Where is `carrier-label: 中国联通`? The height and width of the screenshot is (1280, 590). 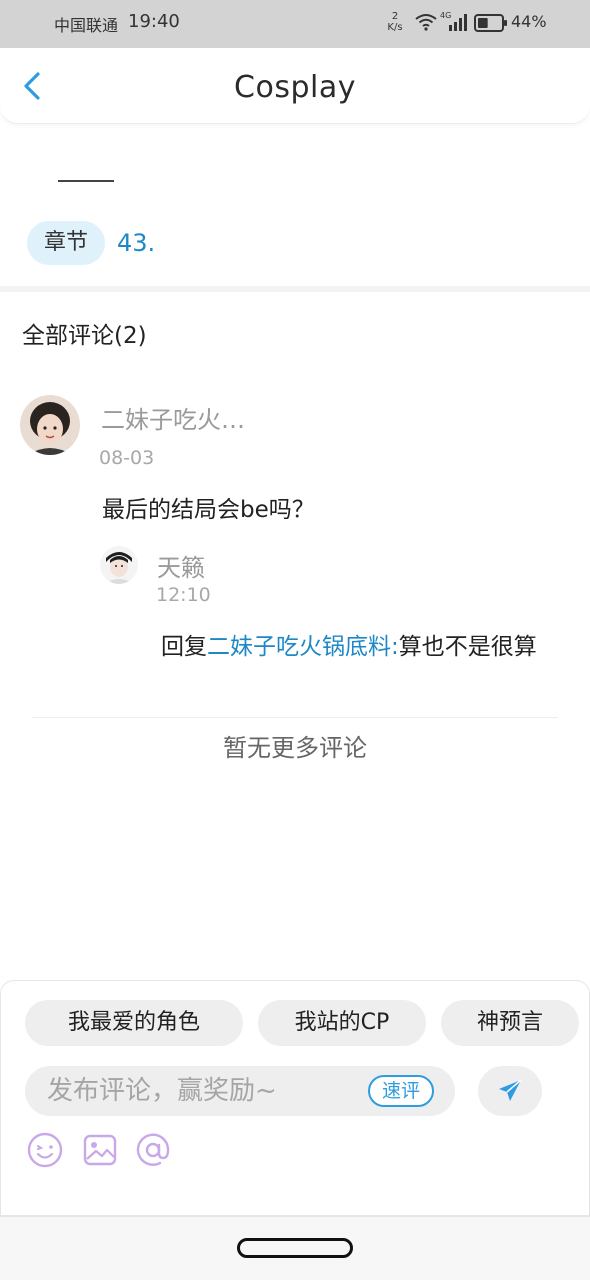 carrier-label: 中国联通 is located at coordinates (86, 25).